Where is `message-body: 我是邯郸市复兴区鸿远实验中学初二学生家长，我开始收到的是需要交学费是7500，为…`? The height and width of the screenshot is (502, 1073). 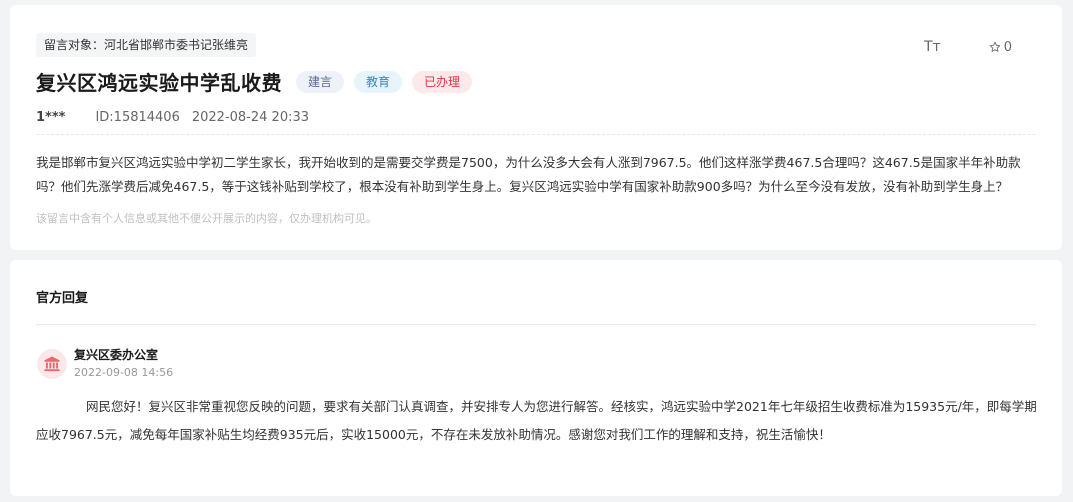 message-body: 我是邯郸市复兴区鸿远实验中学初二学生家长，我开始收到的是需要交学费是7500，为… is located at coordinates (528, 174).